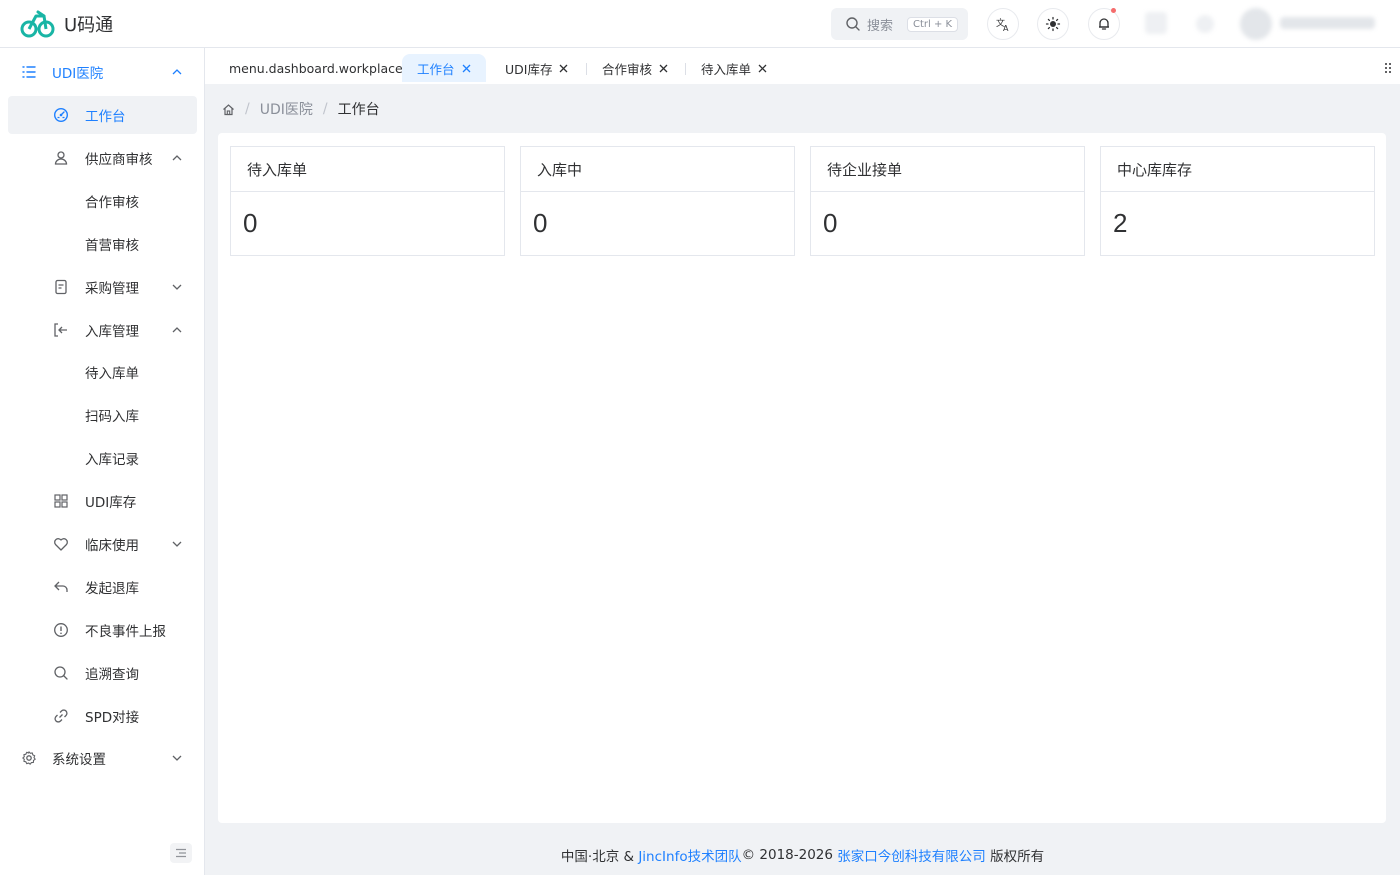 The image size is (1400, 875). I want to click on document-icon, so click(61, 287).